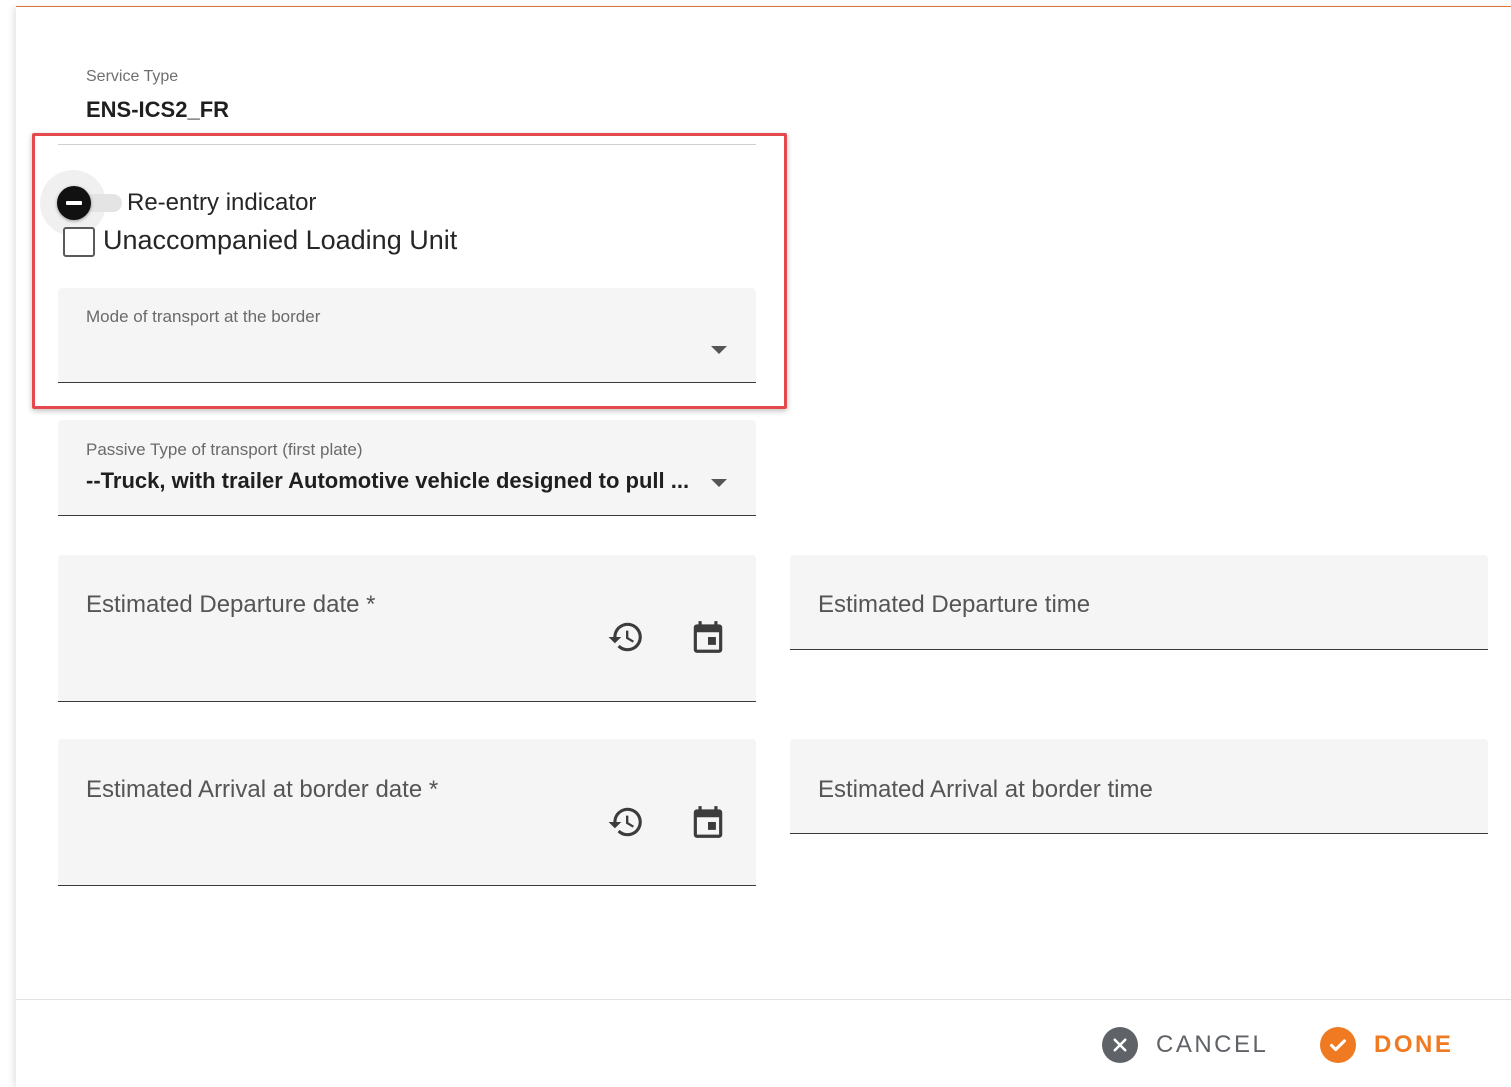  What do you see at coordinates (158, 109) in the screenshot?
I see `service-type-value: ENS-ICS2_FR` at bounding box center [158, 109].